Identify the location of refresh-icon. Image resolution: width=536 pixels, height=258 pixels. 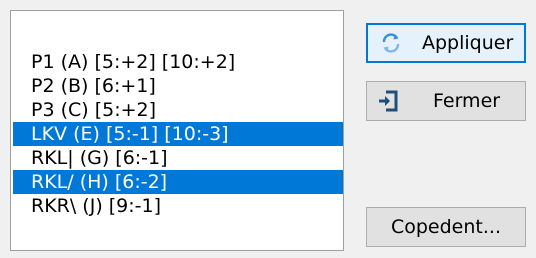
(391, 43).